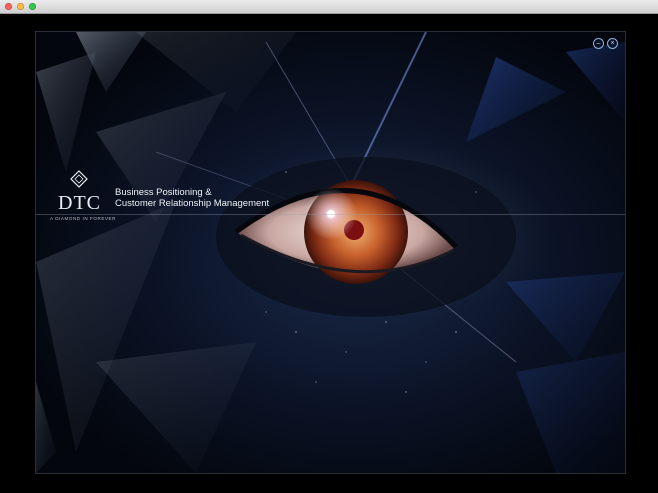  What do you see at coordinates (79, 179) in the screenshot?
I see `diamond-outline-icon` at bounding box center [79, 179].